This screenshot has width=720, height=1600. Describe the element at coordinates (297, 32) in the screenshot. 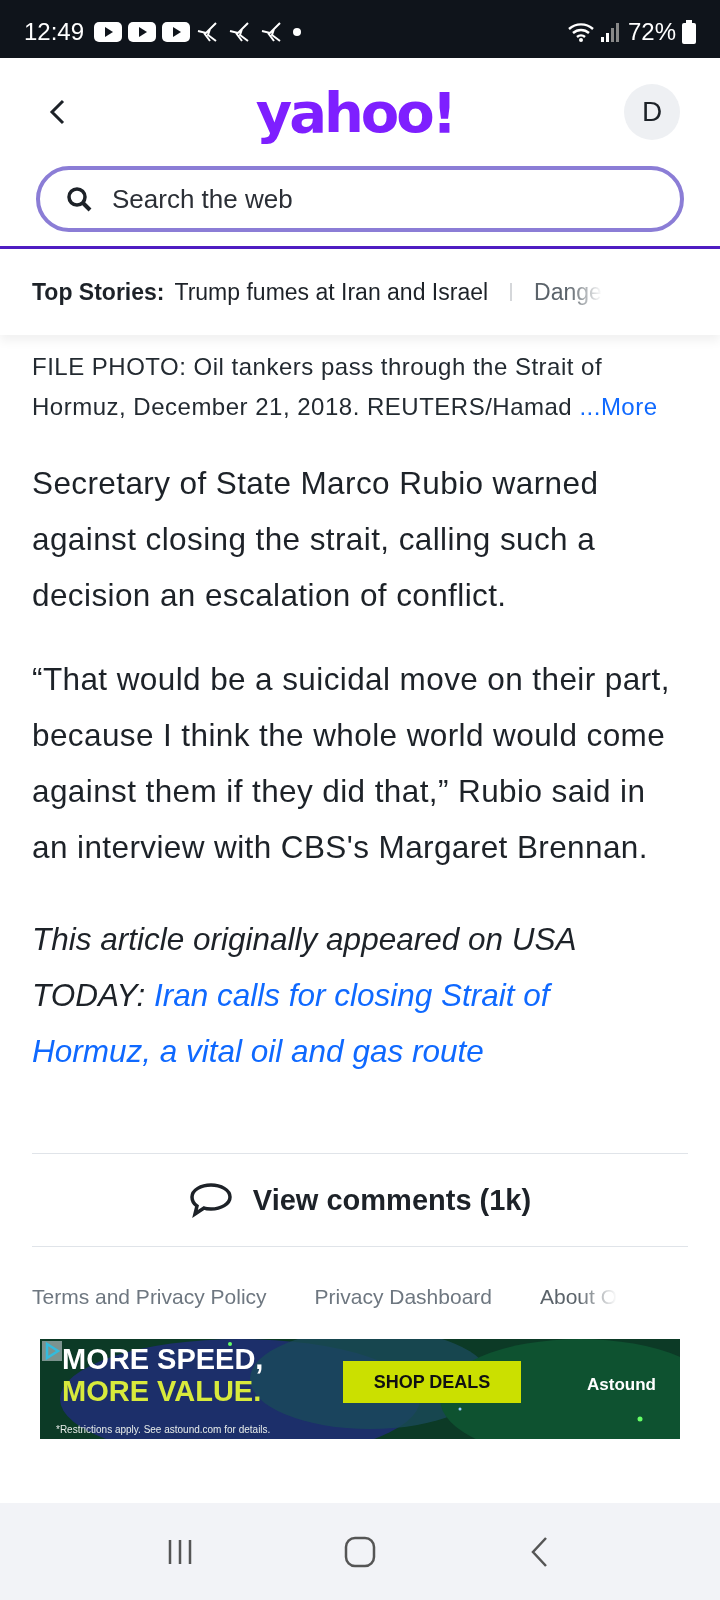

I see `dot-icon` at that location.